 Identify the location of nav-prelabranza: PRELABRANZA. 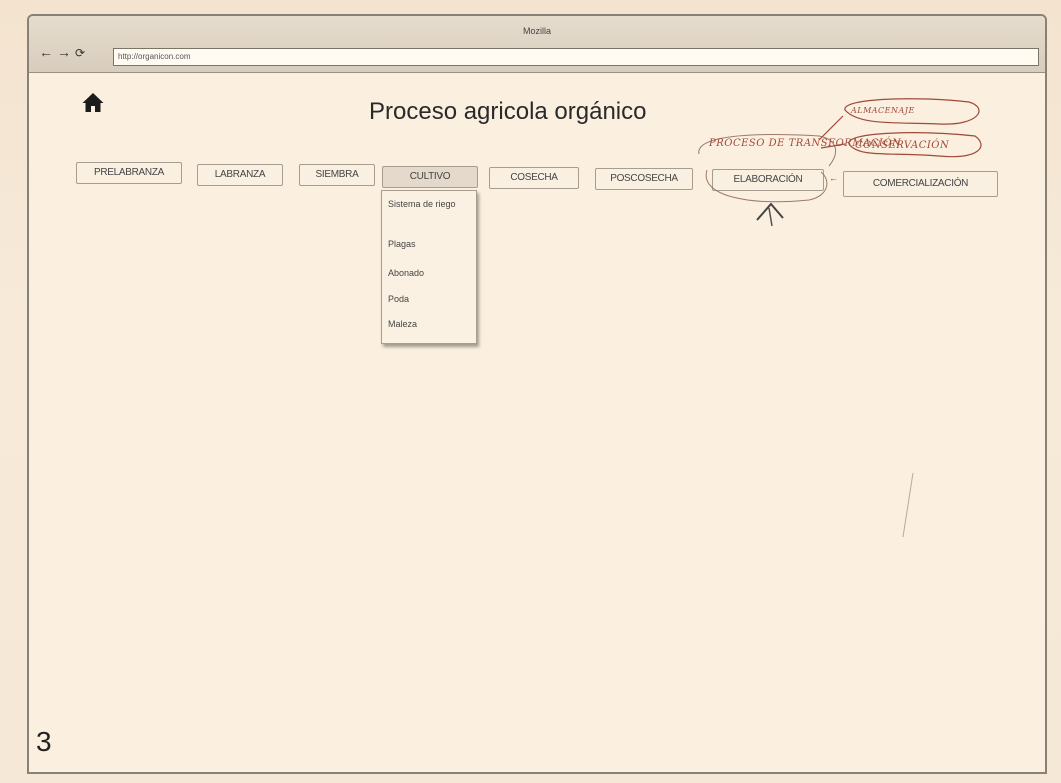
(129, 173).